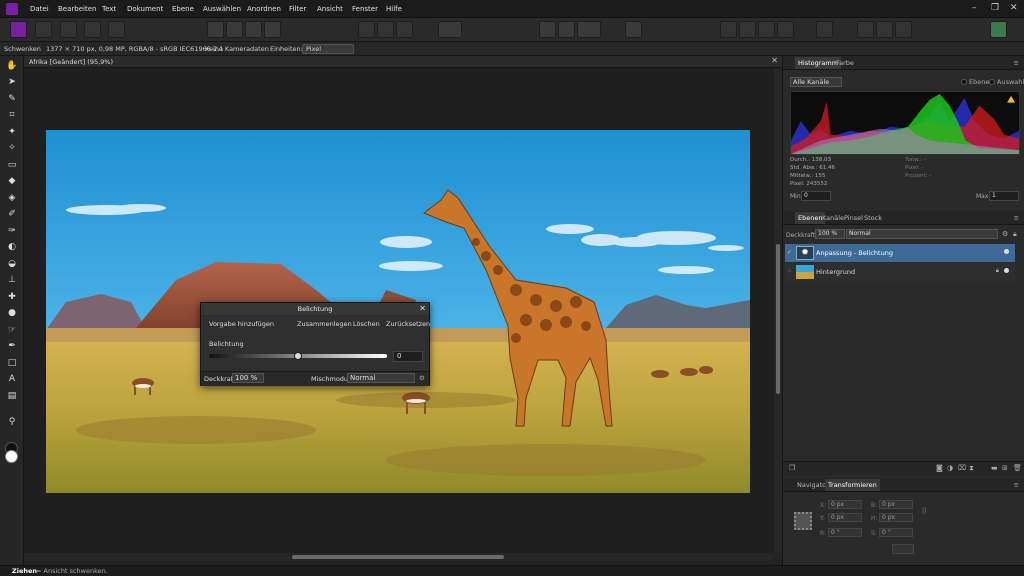 This screenshot has width=1024, height=576. Describe the element at coordinates (12, 82) in the screenshot. I see `move-tool-icon: ➤` at that location.